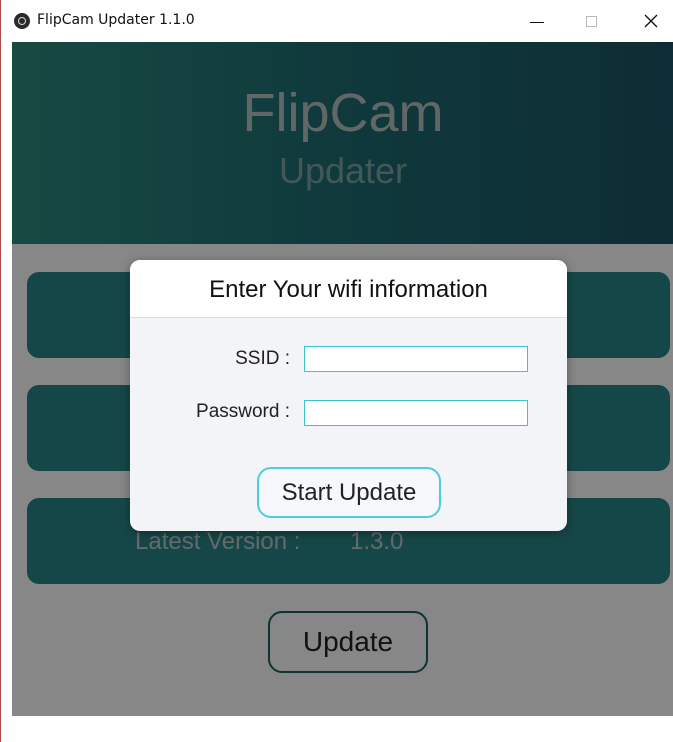 Image resolution: width=673 pixels, height=742 pixels. I want to click on maximize-button, so click(591, 21).